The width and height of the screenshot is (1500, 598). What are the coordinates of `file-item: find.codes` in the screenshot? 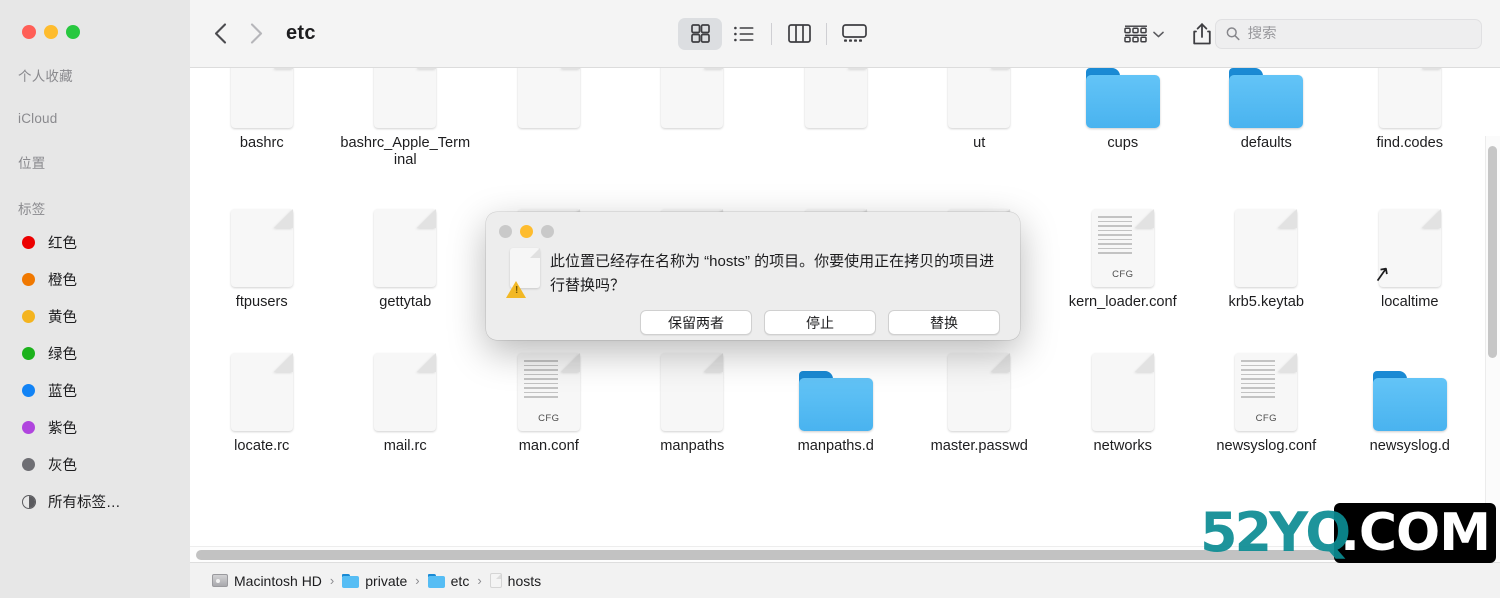 It's located at (1410, 118).